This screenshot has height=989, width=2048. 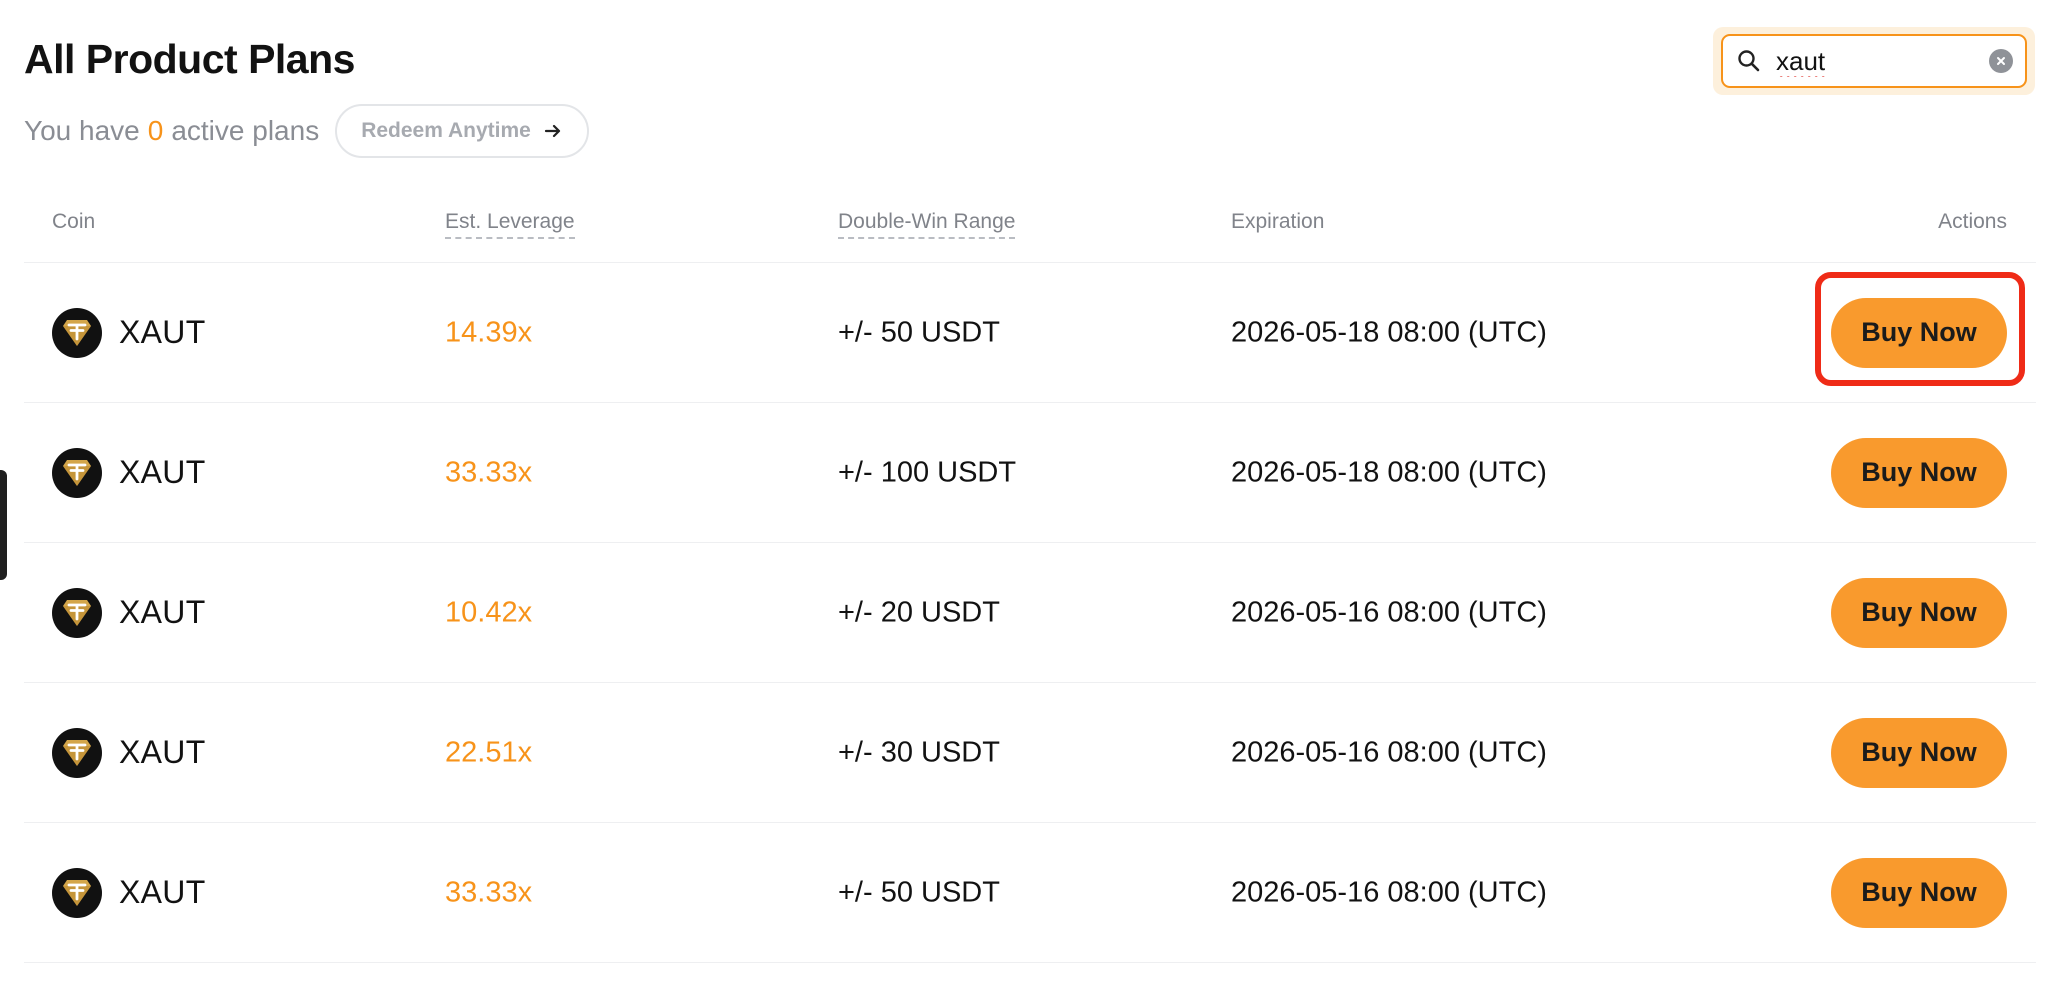 I want to click on header-double-win-range: Double-Win Range, so click(x=927, y=224).